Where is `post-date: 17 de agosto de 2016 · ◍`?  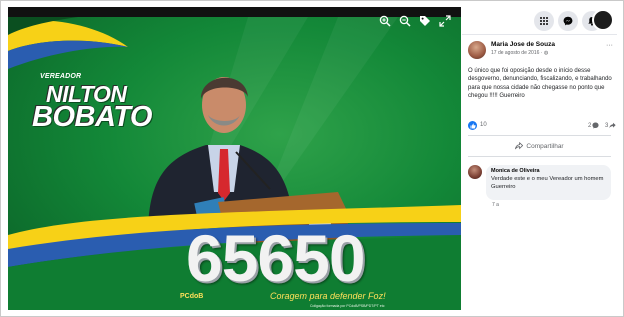 post-date: 17 de agosto de 2016 · ◍ is located at coordinates (519, 53).